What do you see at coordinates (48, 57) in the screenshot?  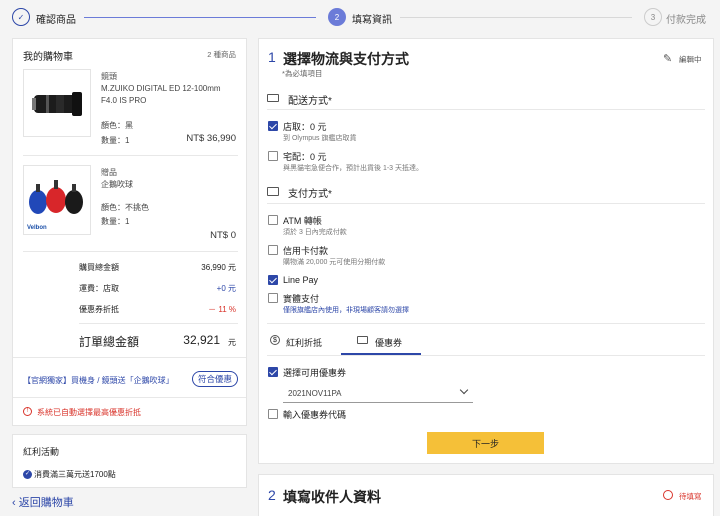 I see `cart-title: 我的購物車` at bounding box center [48, 57].